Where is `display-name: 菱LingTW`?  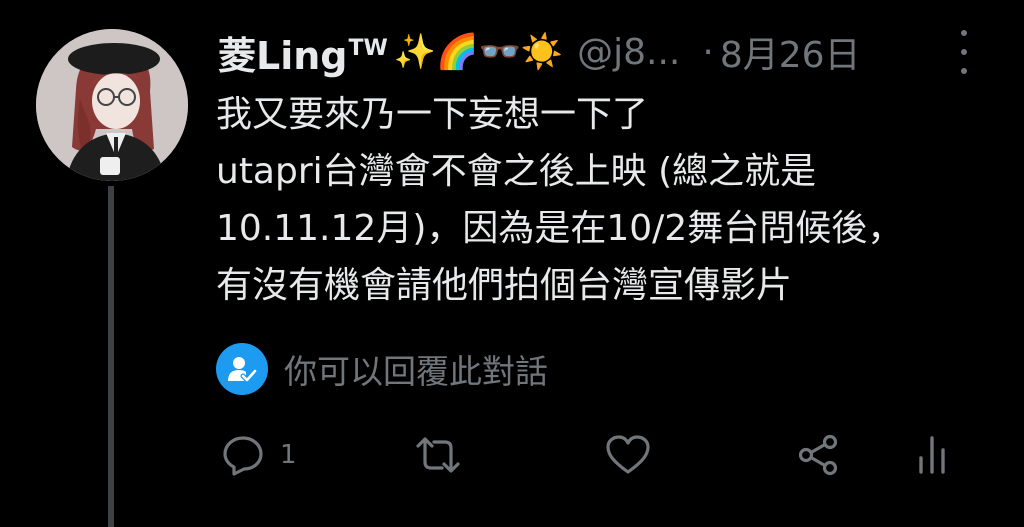 display-name: 菱LingTW is located at coordinates (303, 52).